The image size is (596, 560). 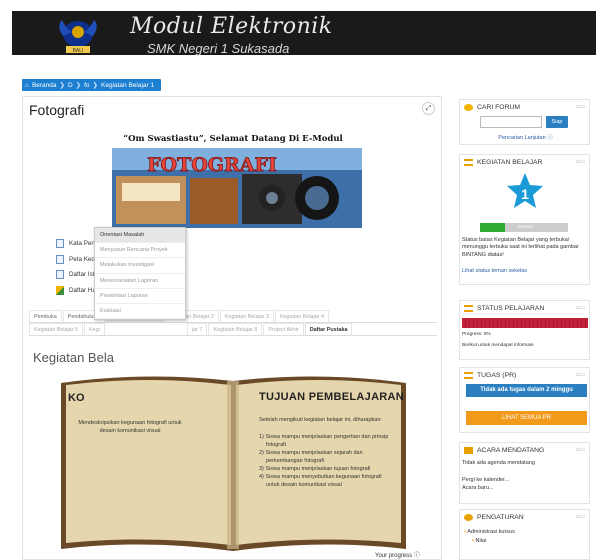 What do you see at coordinates (231, 26) in the screenshot?
I see `site-title: Modul Elektronik` at bounding box center [231, 26].